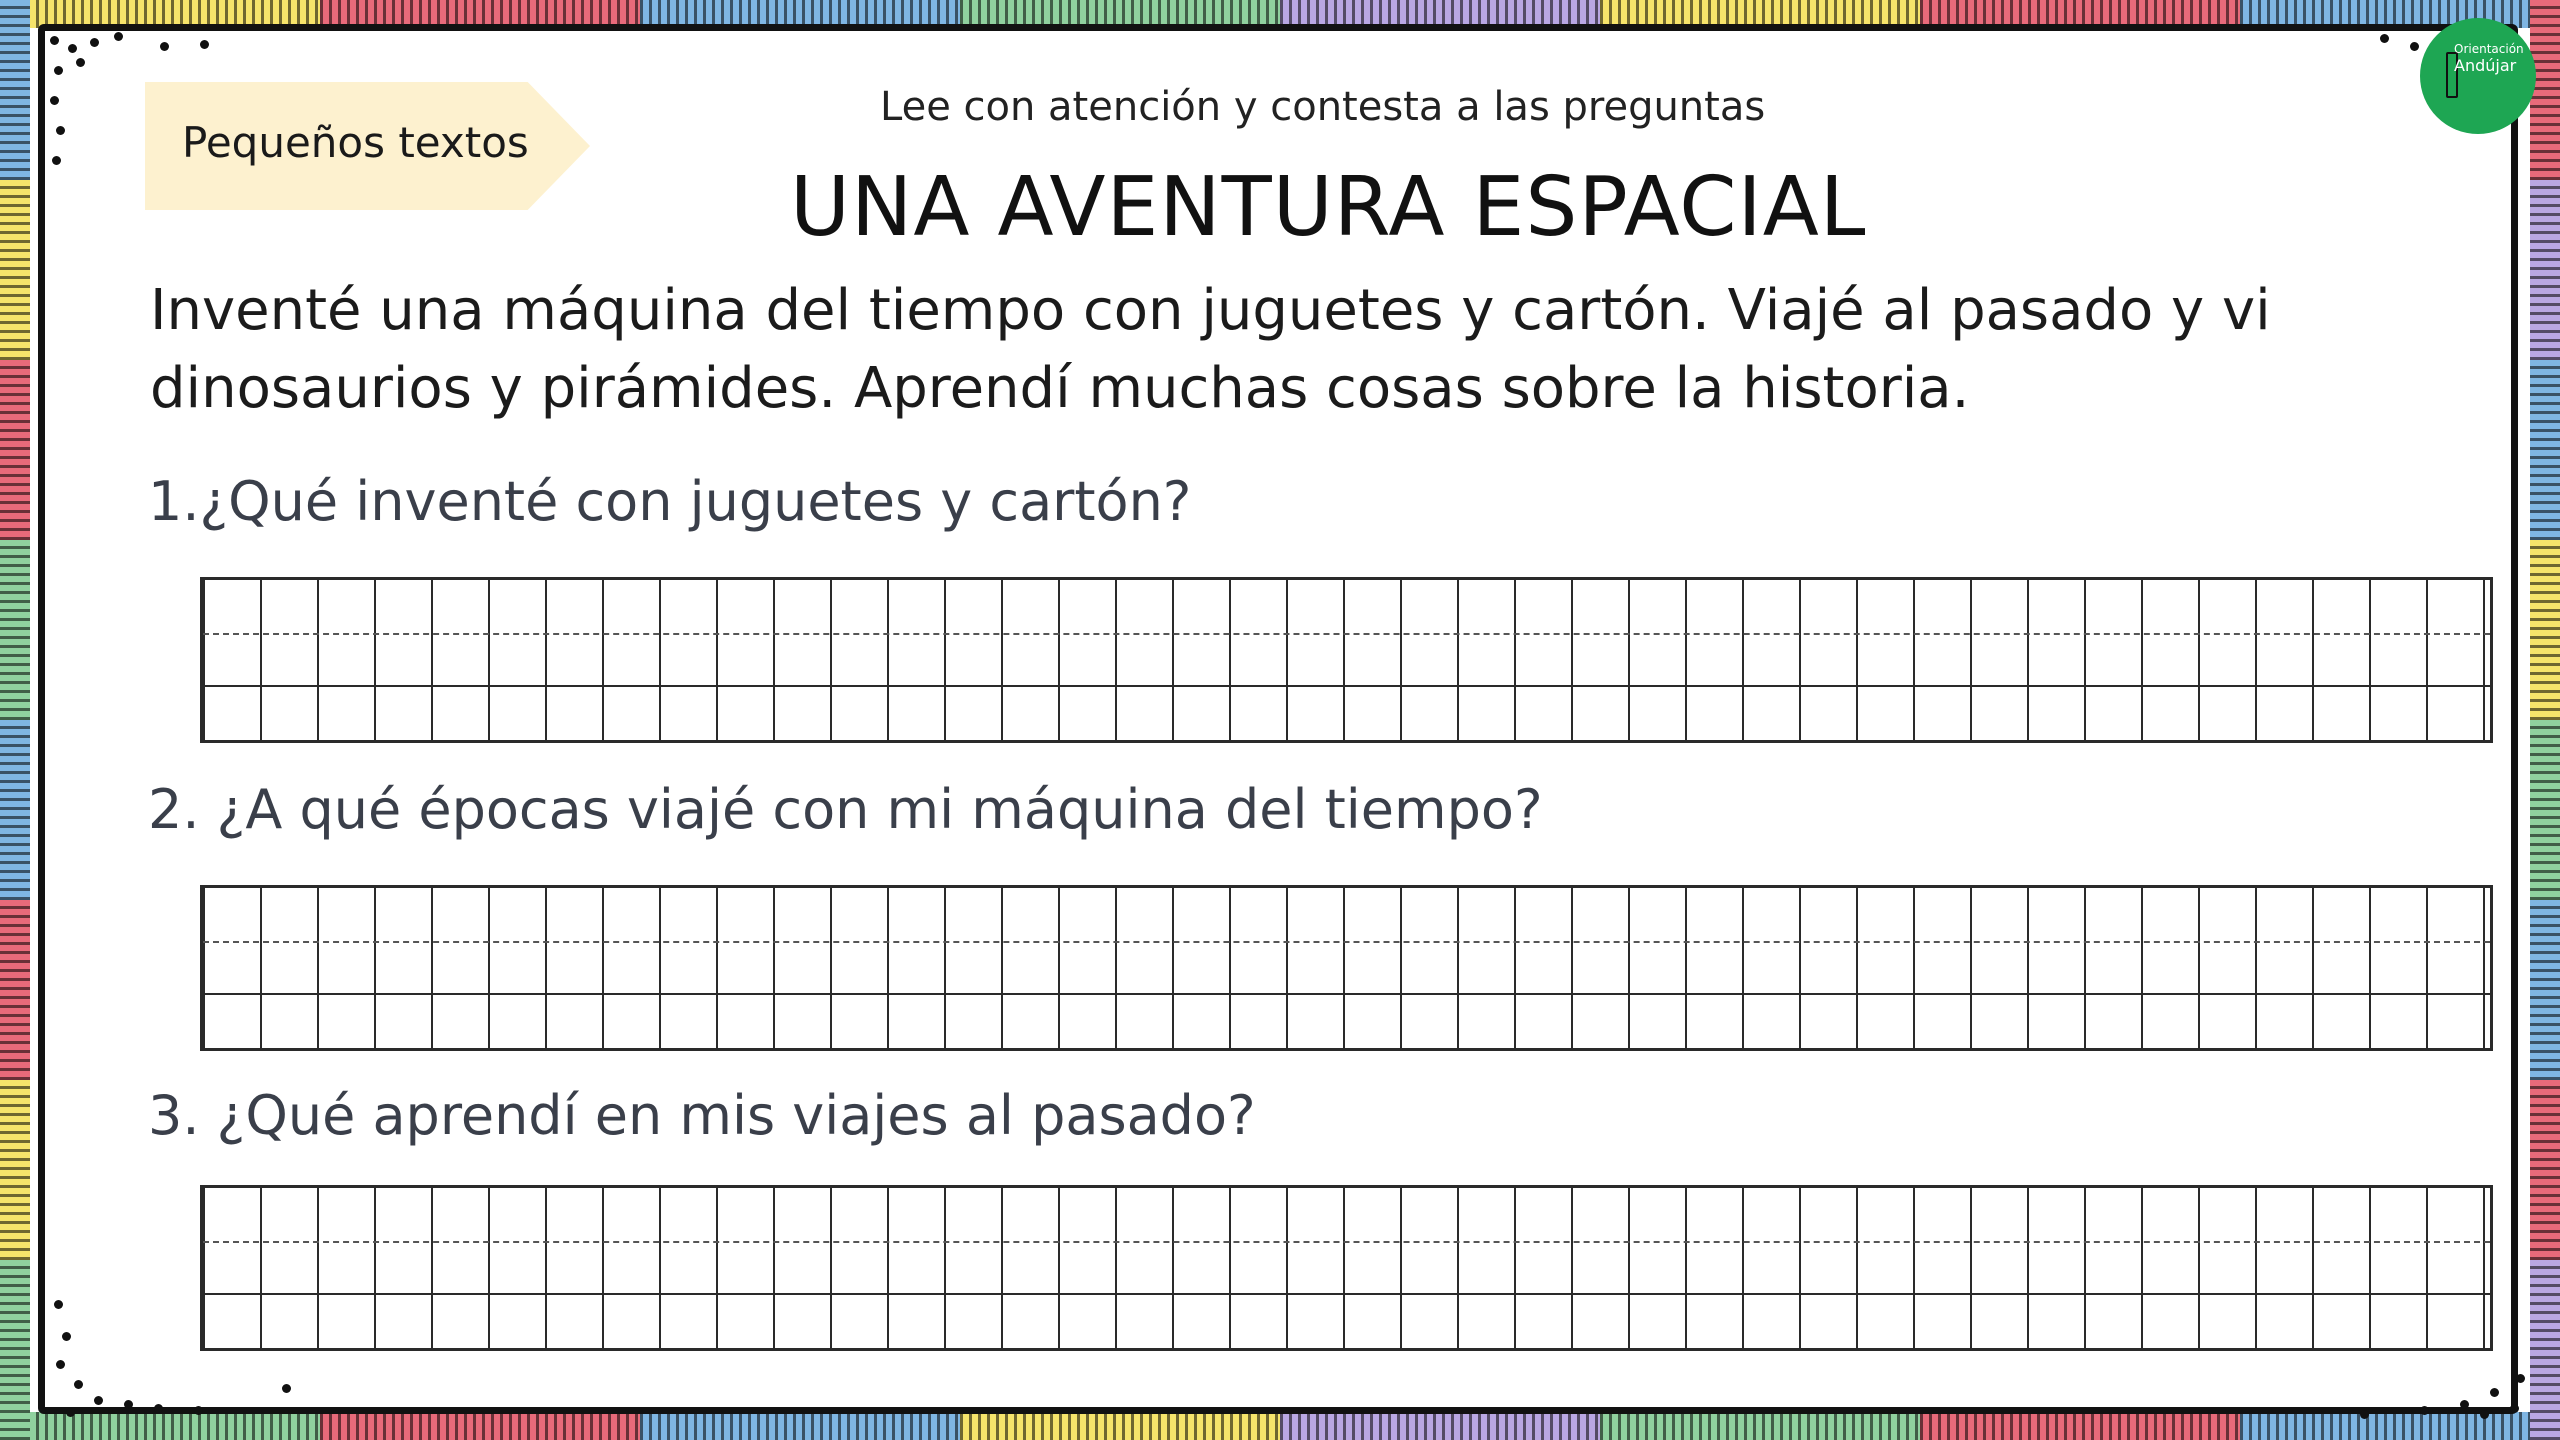 Image resolution: width=2560 pixels, height=1440 pixels. Describe the element at coordinates (1280, 1426) in the screenshot. I see `decorative-border-bottom` at that location.